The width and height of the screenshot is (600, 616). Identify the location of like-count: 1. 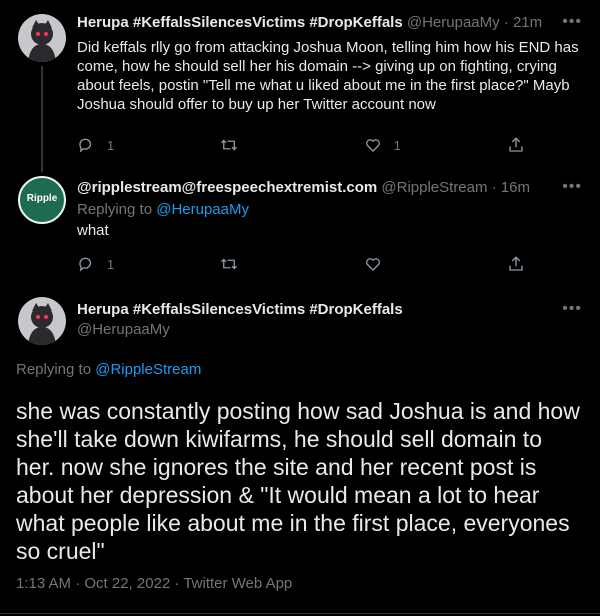
(397, 145).